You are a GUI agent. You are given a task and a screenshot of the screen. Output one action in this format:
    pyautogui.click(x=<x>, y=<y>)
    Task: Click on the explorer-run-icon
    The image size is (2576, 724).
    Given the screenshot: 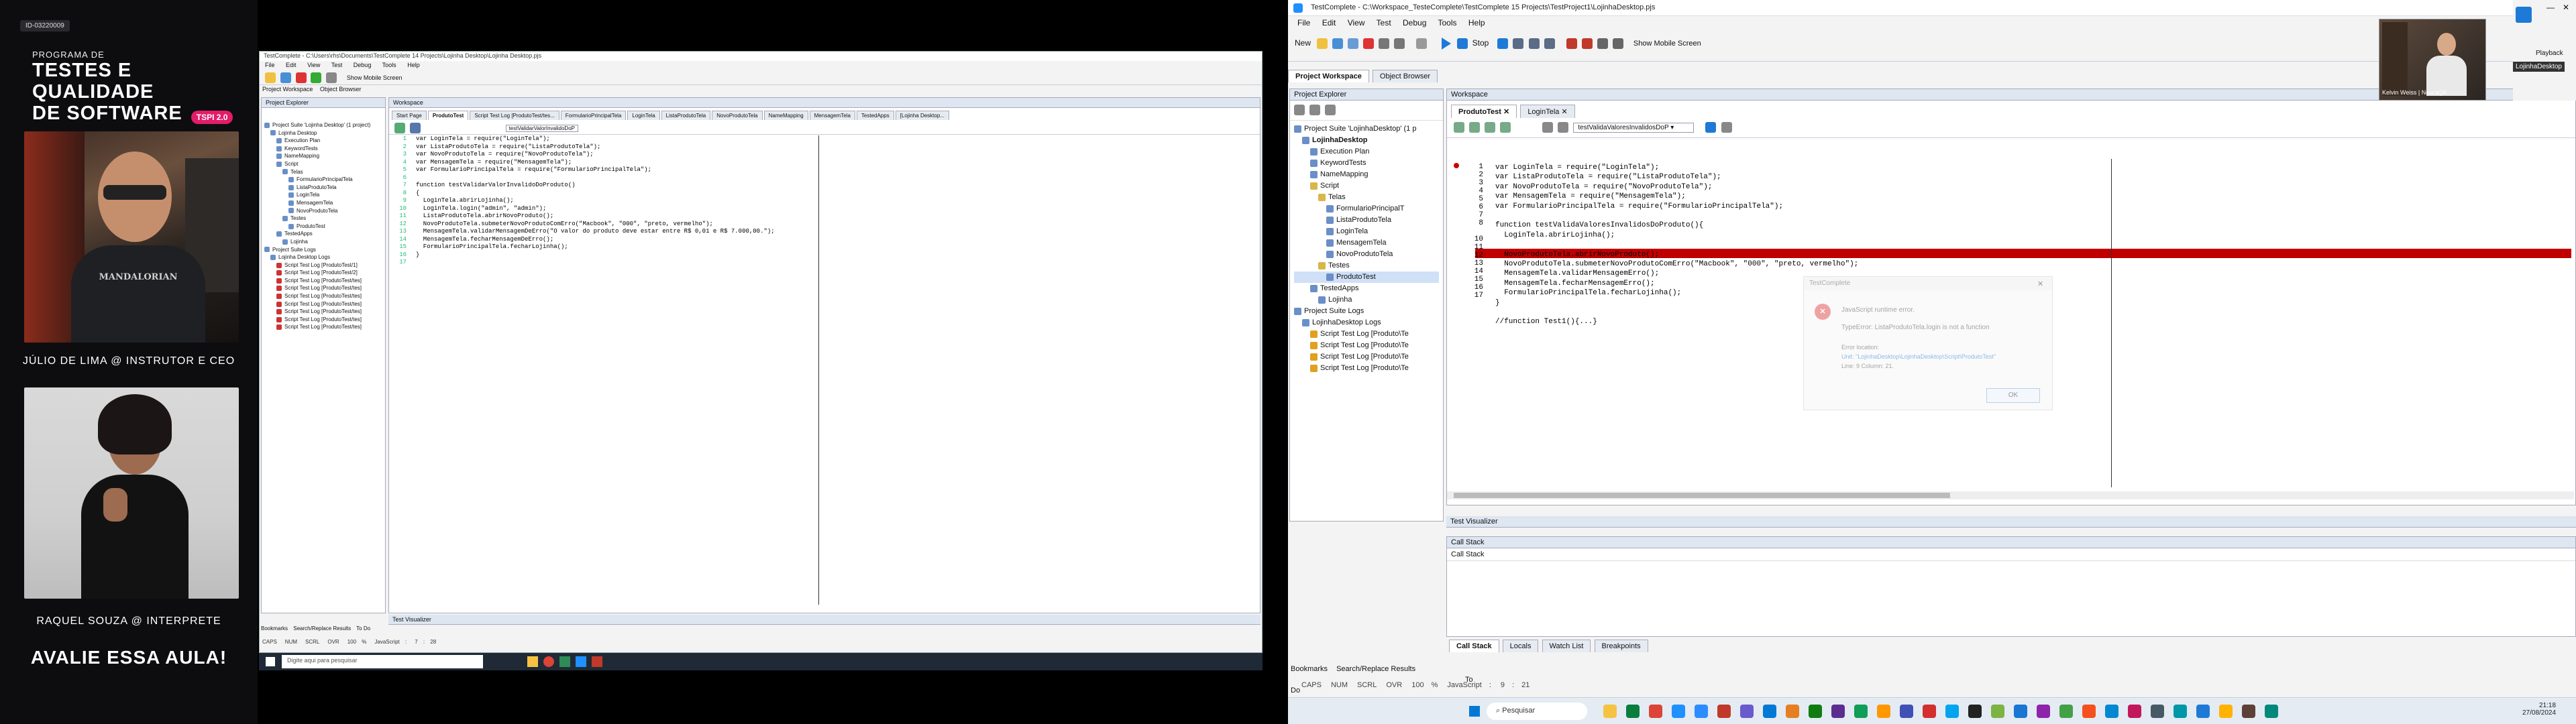 What is the action you would take?
    pyautogui.click(x=1315, y=110)
    